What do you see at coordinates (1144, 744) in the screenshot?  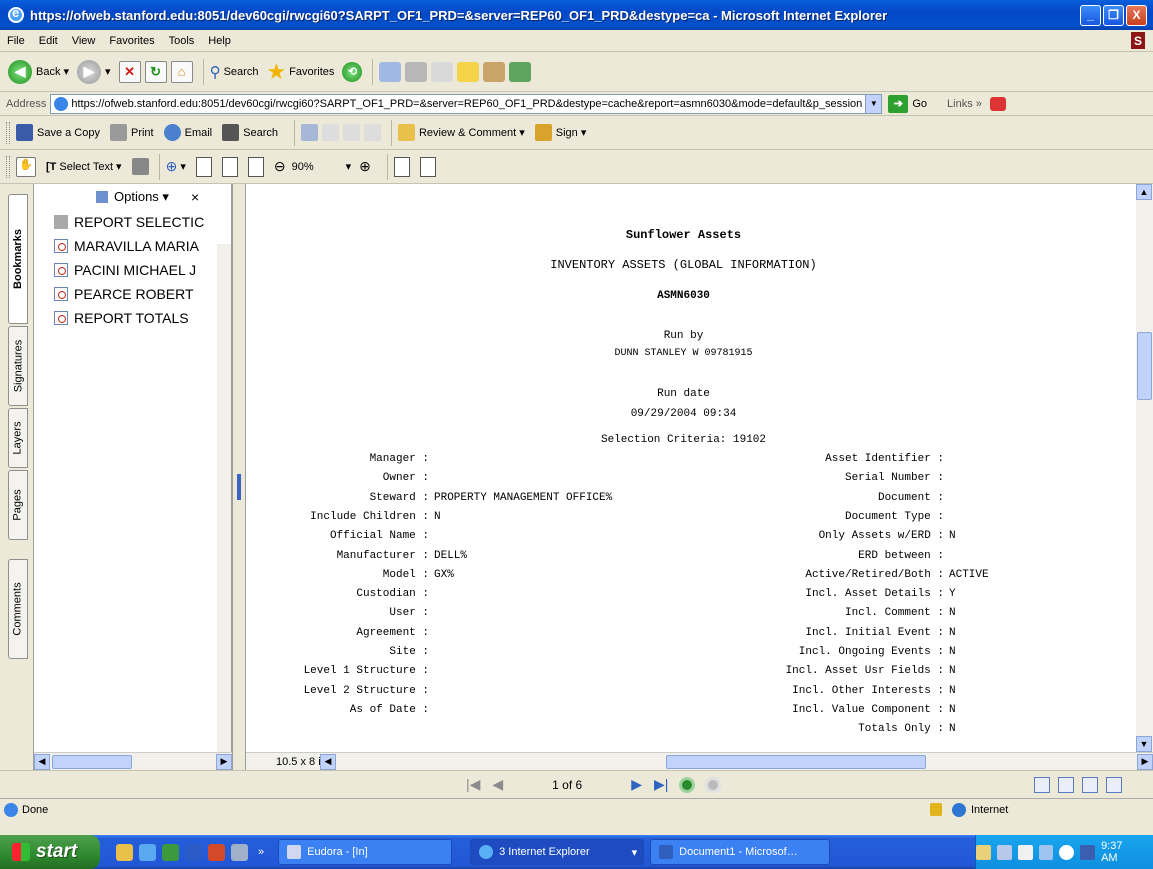 I see `scroll-down-icon: ▼` at bounding box center [1144, 744].